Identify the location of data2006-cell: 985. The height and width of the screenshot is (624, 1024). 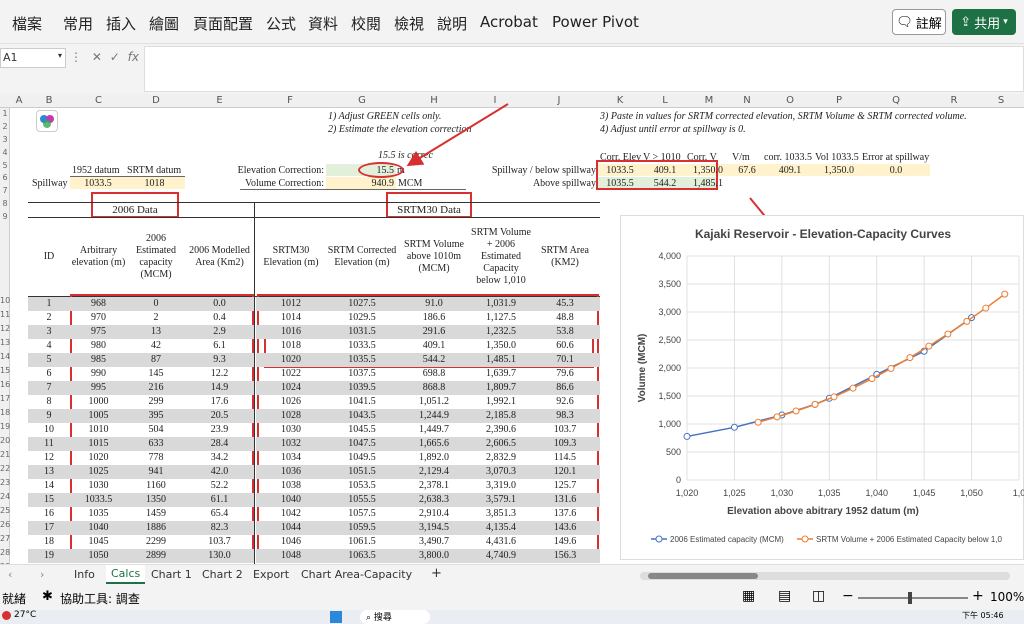
(98, 360).